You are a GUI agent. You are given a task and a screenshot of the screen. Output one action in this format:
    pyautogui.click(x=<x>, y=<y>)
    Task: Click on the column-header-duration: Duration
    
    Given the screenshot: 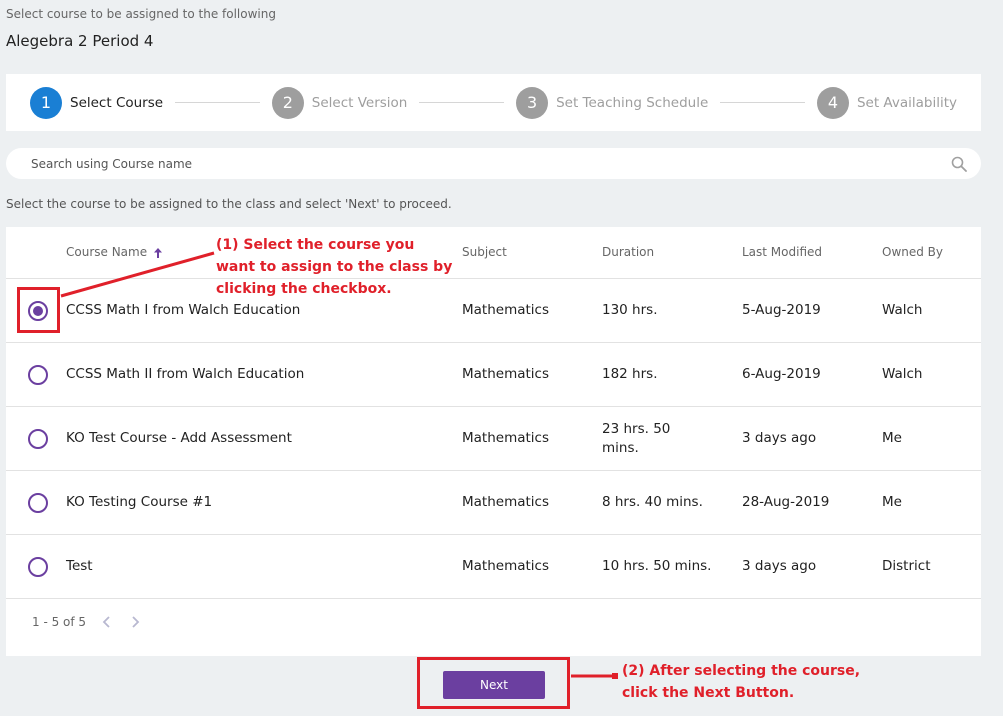 What is the action you would take?
    pyautogui.click(x=628, y=252)
    